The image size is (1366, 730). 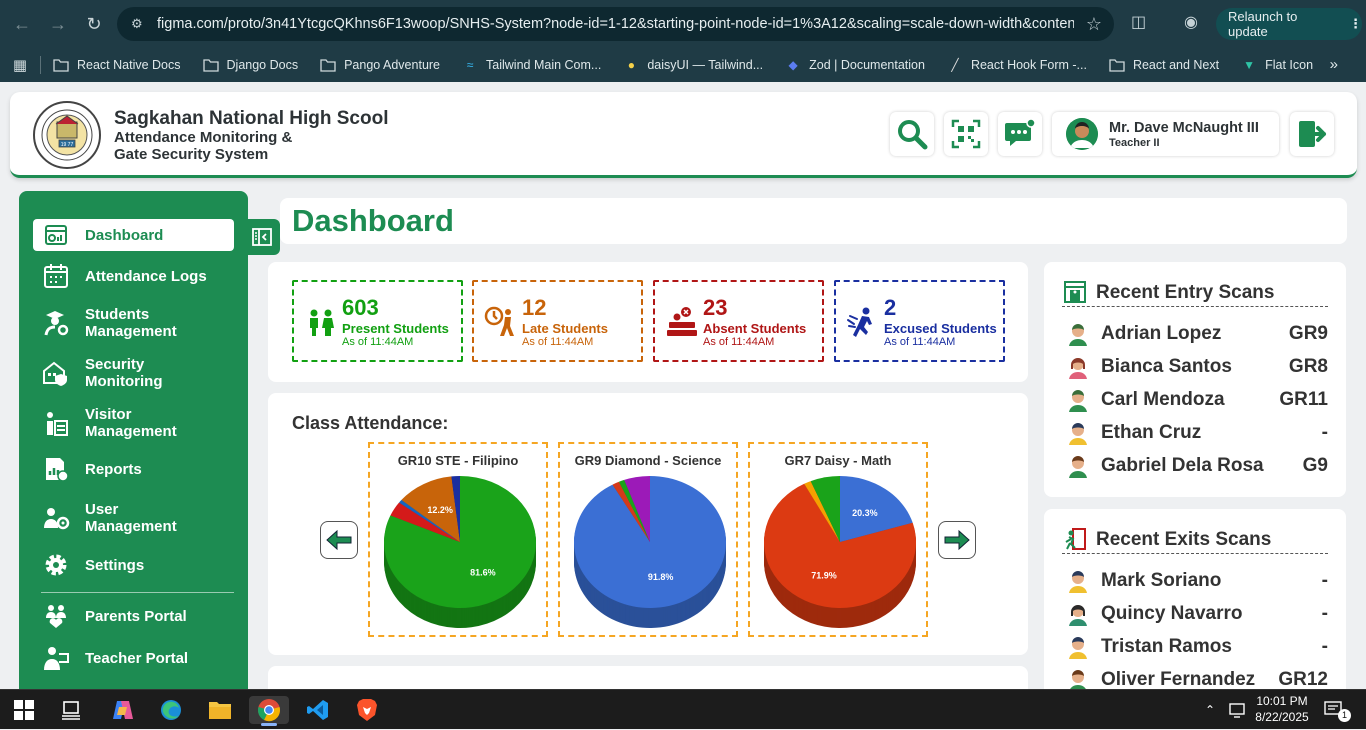 I want to click on back-button: ←, so click(x=22, y=24).